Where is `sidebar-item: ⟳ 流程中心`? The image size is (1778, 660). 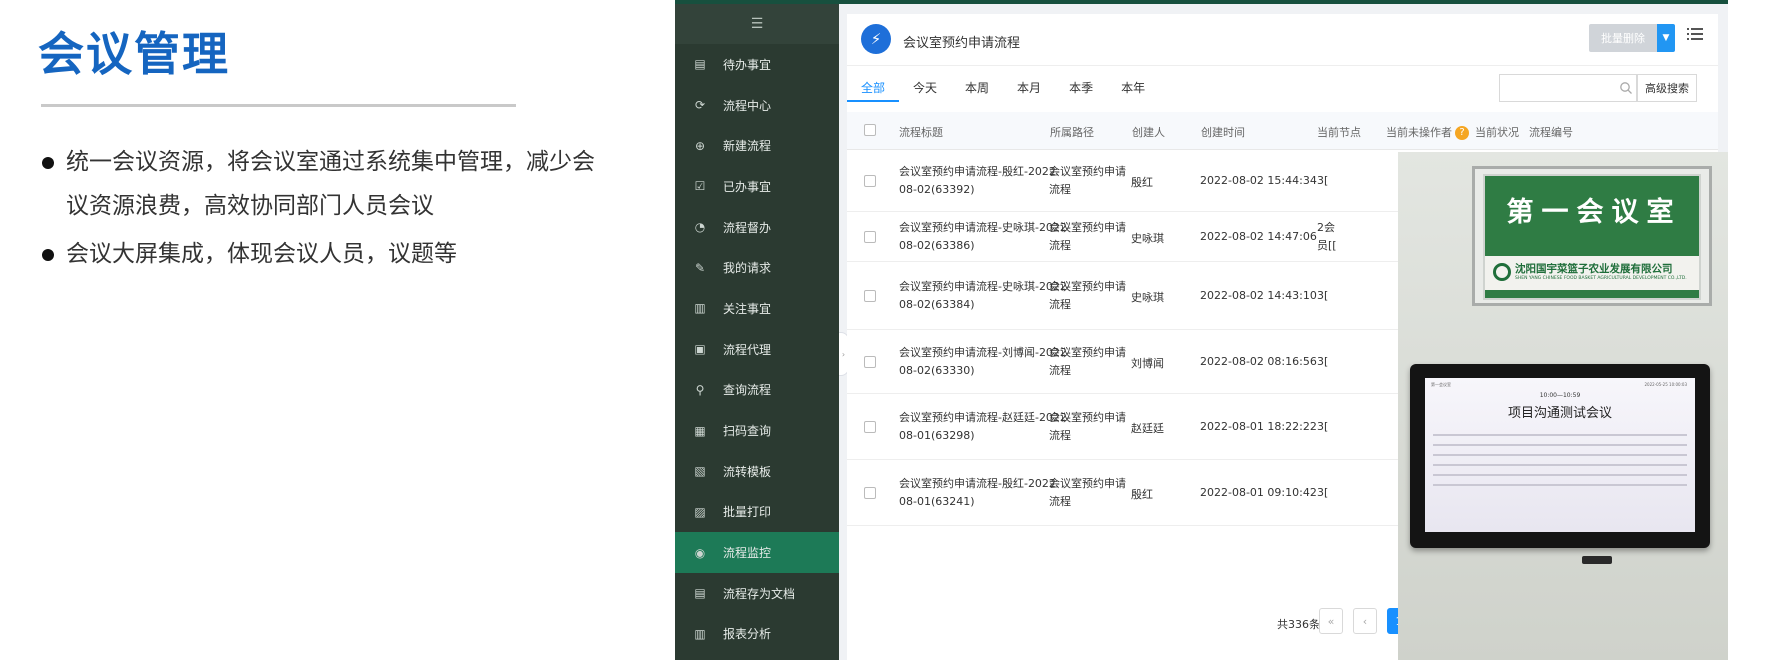 sidebar-item: ⟳ 流程中心 is located at coordinates (757, 105).